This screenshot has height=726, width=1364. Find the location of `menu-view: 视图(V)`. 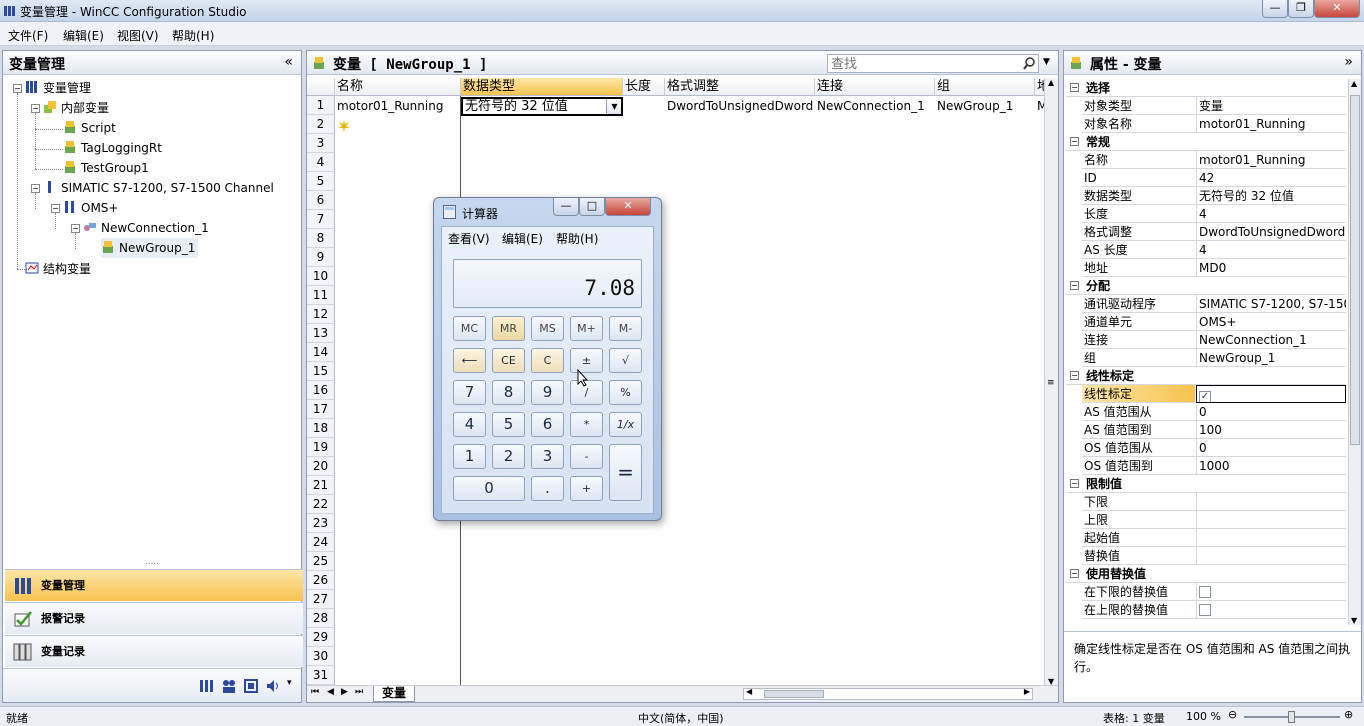

menu-view: 视图(V) is located at coordinates (138, 35).